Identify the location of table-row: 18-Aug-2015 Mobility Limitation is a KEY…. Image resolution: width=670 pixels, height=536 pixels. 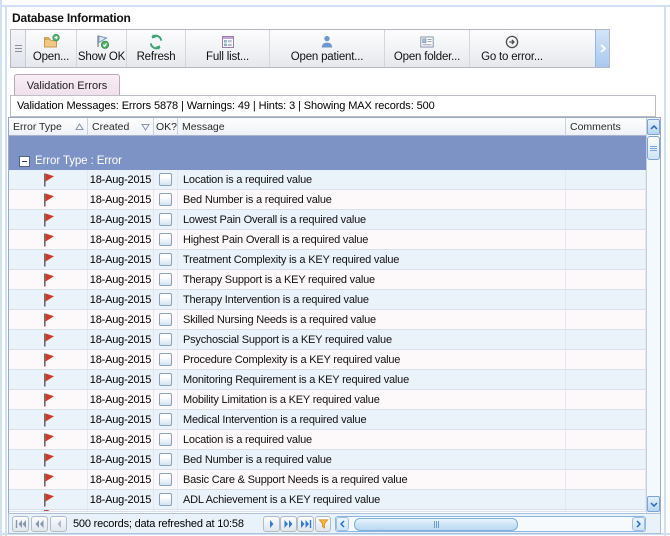
(327, 400).